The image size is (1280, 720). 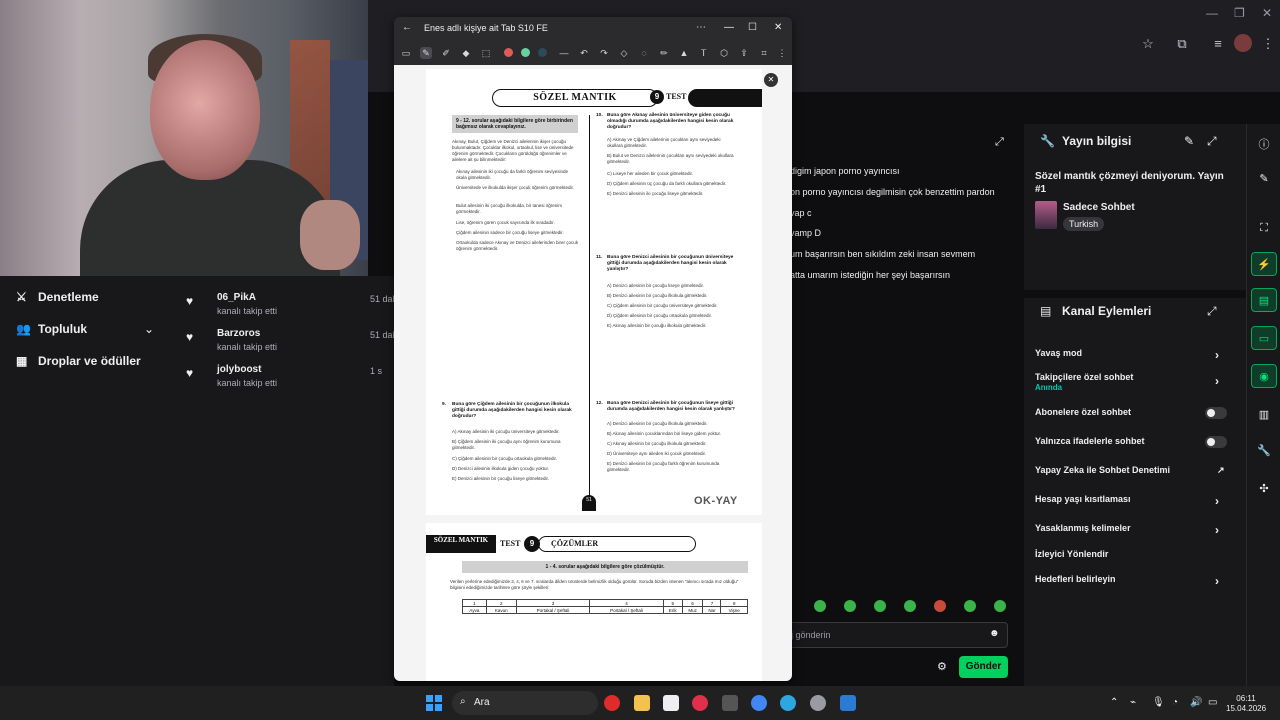 I want to click on action-label: Yalnızca ifadelerle sohbet, so click(x=1090, y=441).